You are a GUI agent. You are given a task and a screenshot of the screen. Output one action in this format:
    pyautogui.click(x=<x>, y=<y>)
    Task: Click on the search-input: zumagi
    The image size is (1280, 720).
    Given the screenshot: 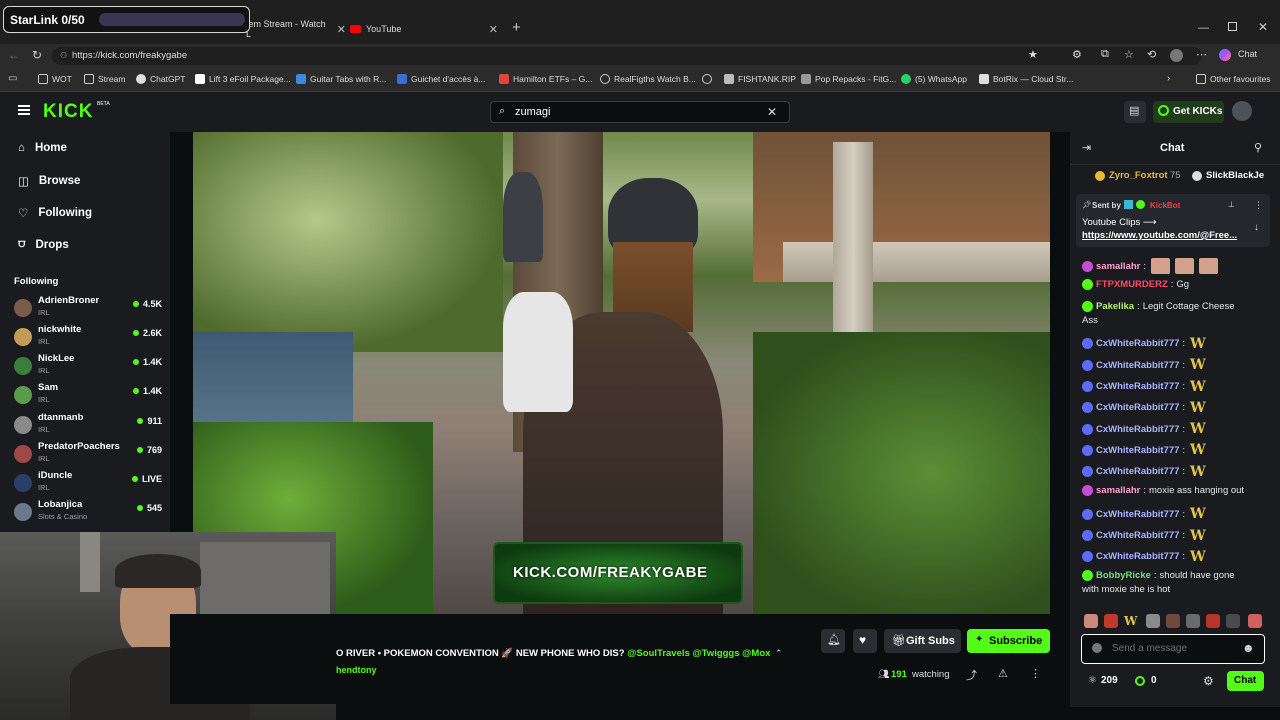 What is the action you would take?
    pyautogui.click(x=532, y=112)
    